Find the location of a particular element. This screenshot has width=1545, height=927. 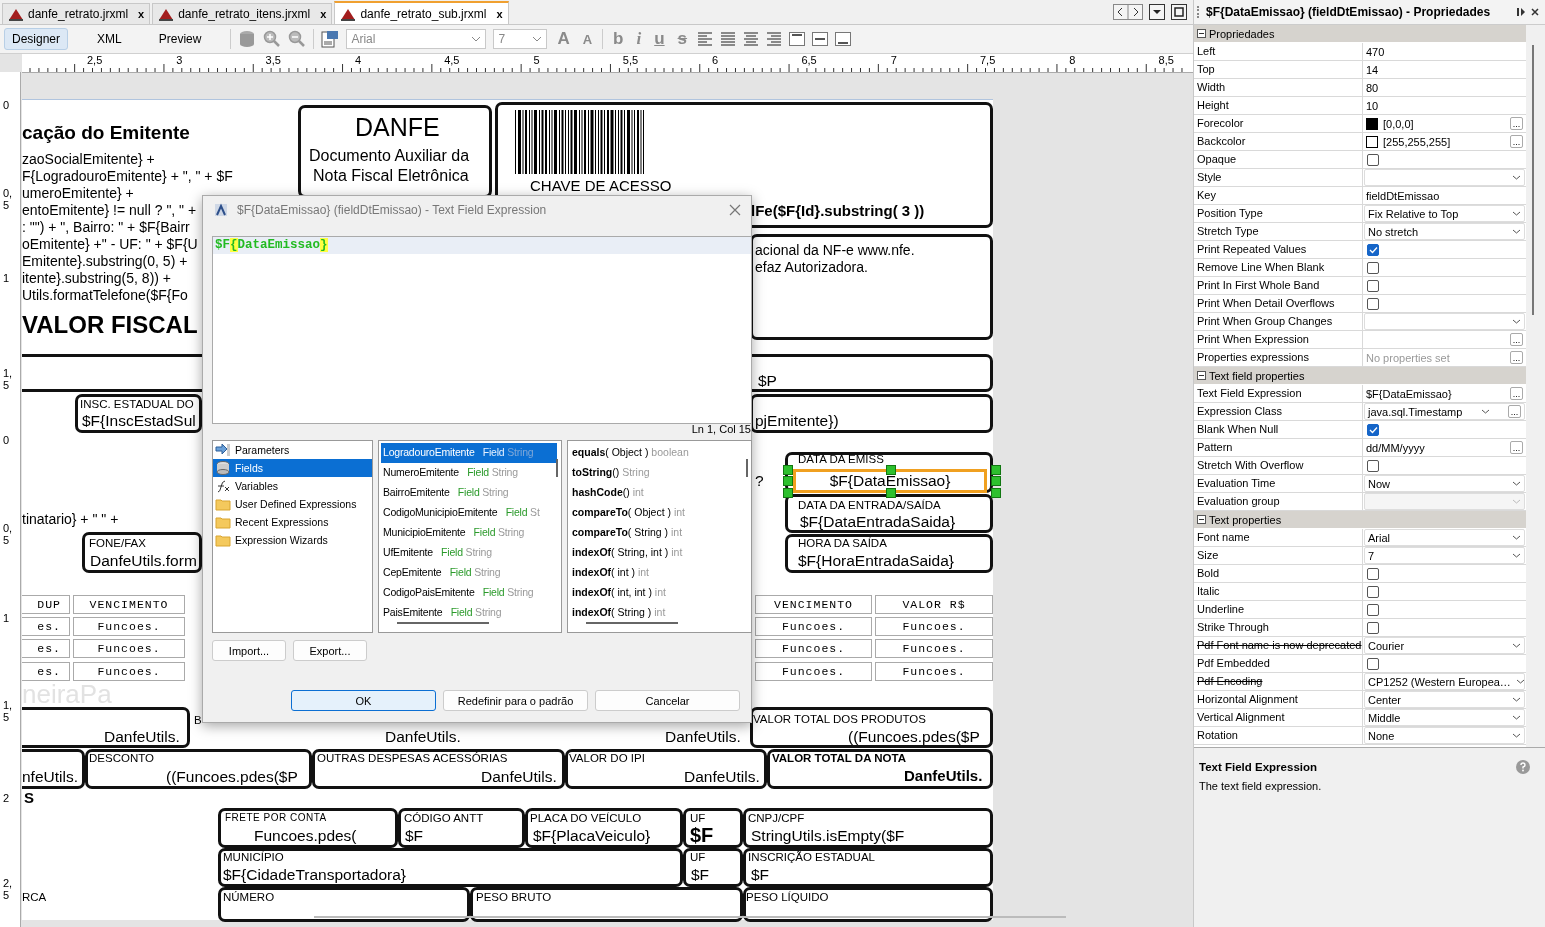

field-item: CepEmitente Field String is located at coordinates (469, 573).